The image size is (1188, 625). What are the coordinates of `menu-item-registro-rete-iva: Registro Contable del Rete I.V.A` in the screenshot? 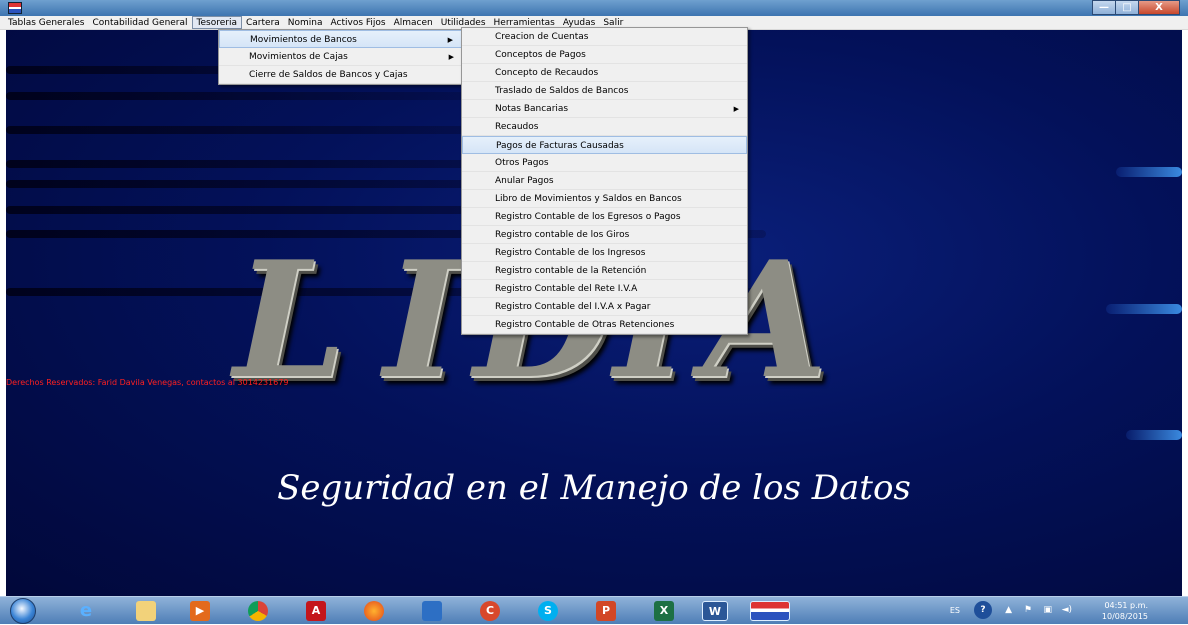 It's located at (604, 289).